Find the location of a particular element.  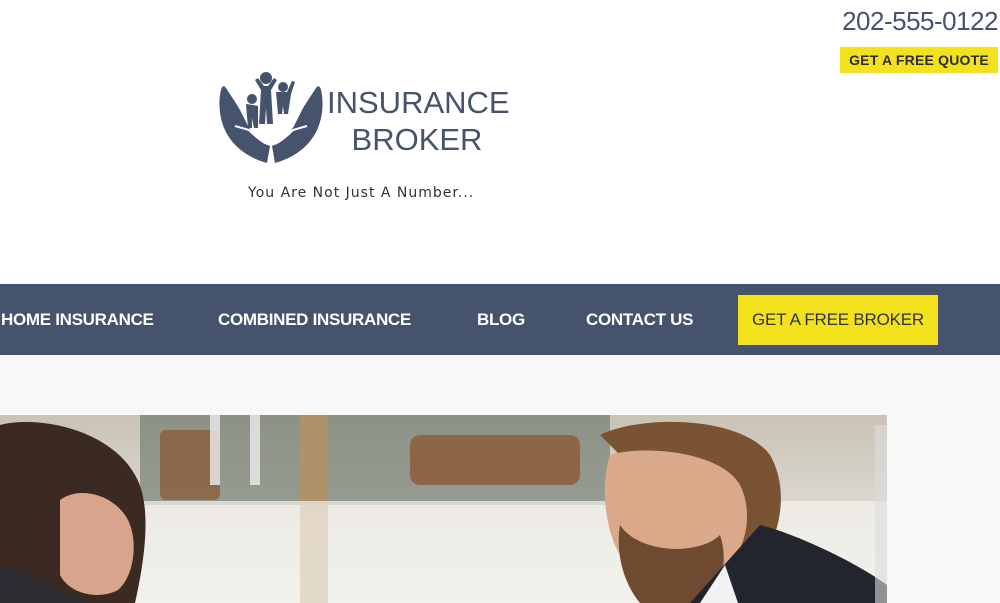

get-free-broker-button: GET A FREE BROKER is located at coordinates (838, 320).